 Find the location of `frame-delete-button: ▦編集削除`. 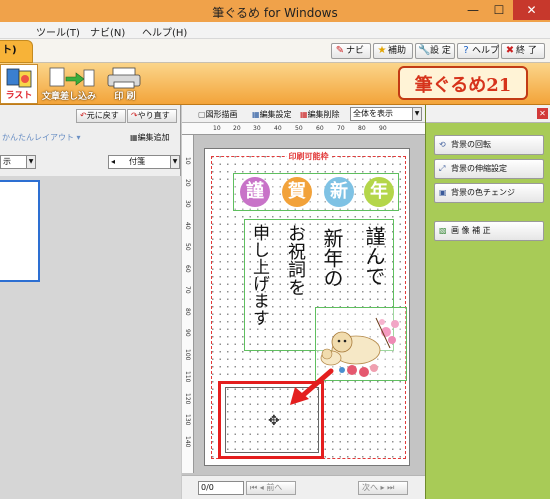

frame-delete-button: ▦編集削除 is located at coordinates (320, 114).